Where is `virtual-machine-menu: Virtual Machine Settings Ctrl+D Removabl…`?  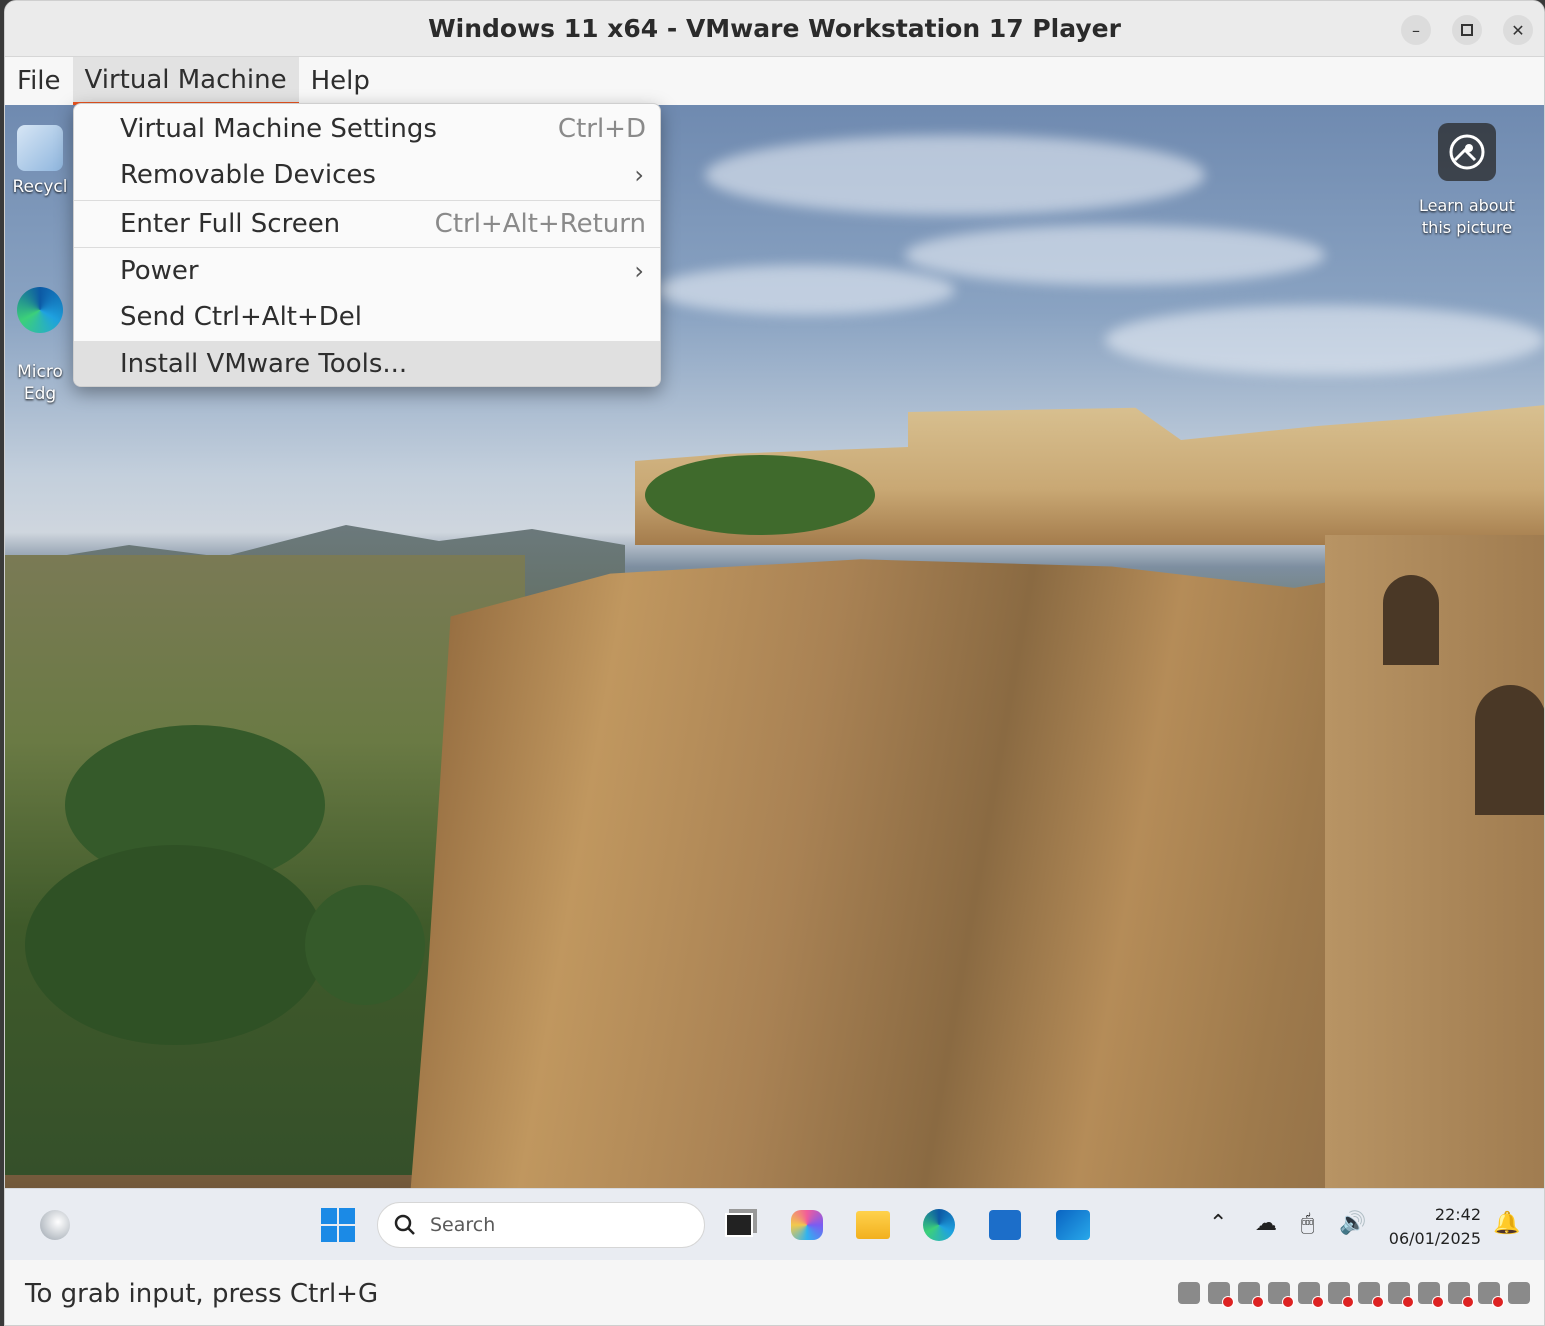
virtual-machine-menu: Virtual Machine Settings Ctrl+D Removabl… is located at coordinates (367, 245).